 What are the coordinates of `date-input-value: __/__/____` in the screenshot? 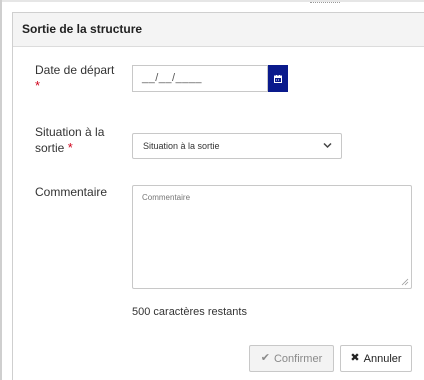 It's located at (172, 78).